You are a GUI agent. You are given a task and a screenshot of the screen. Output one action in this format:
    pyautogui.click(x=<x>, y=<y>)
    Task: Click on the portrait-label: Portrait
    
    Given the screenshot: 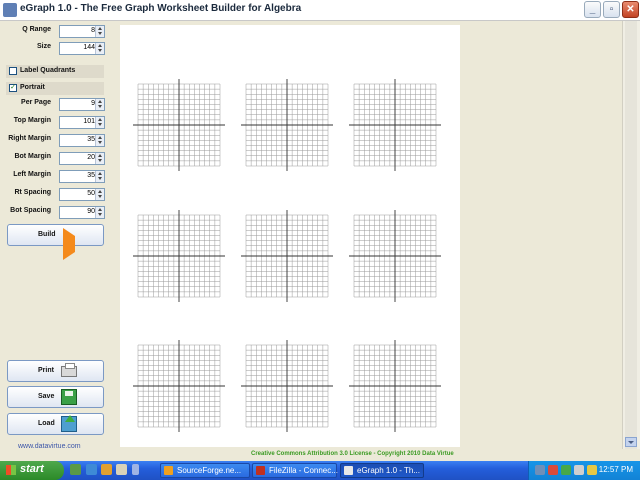 What is the action you would take?
    pyautogui.click(x=32, y=87)
    